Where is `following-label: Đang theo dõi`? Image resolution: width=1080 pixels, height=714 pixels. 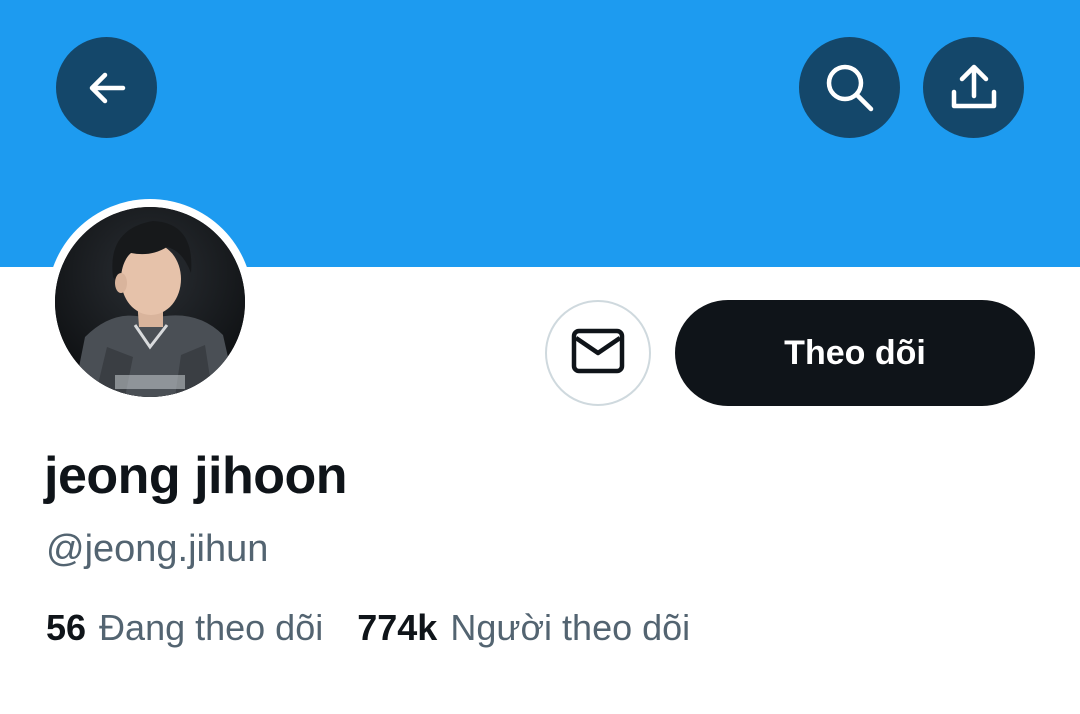 following-label: Đang theo dõi is located at coordinates (211, 627).